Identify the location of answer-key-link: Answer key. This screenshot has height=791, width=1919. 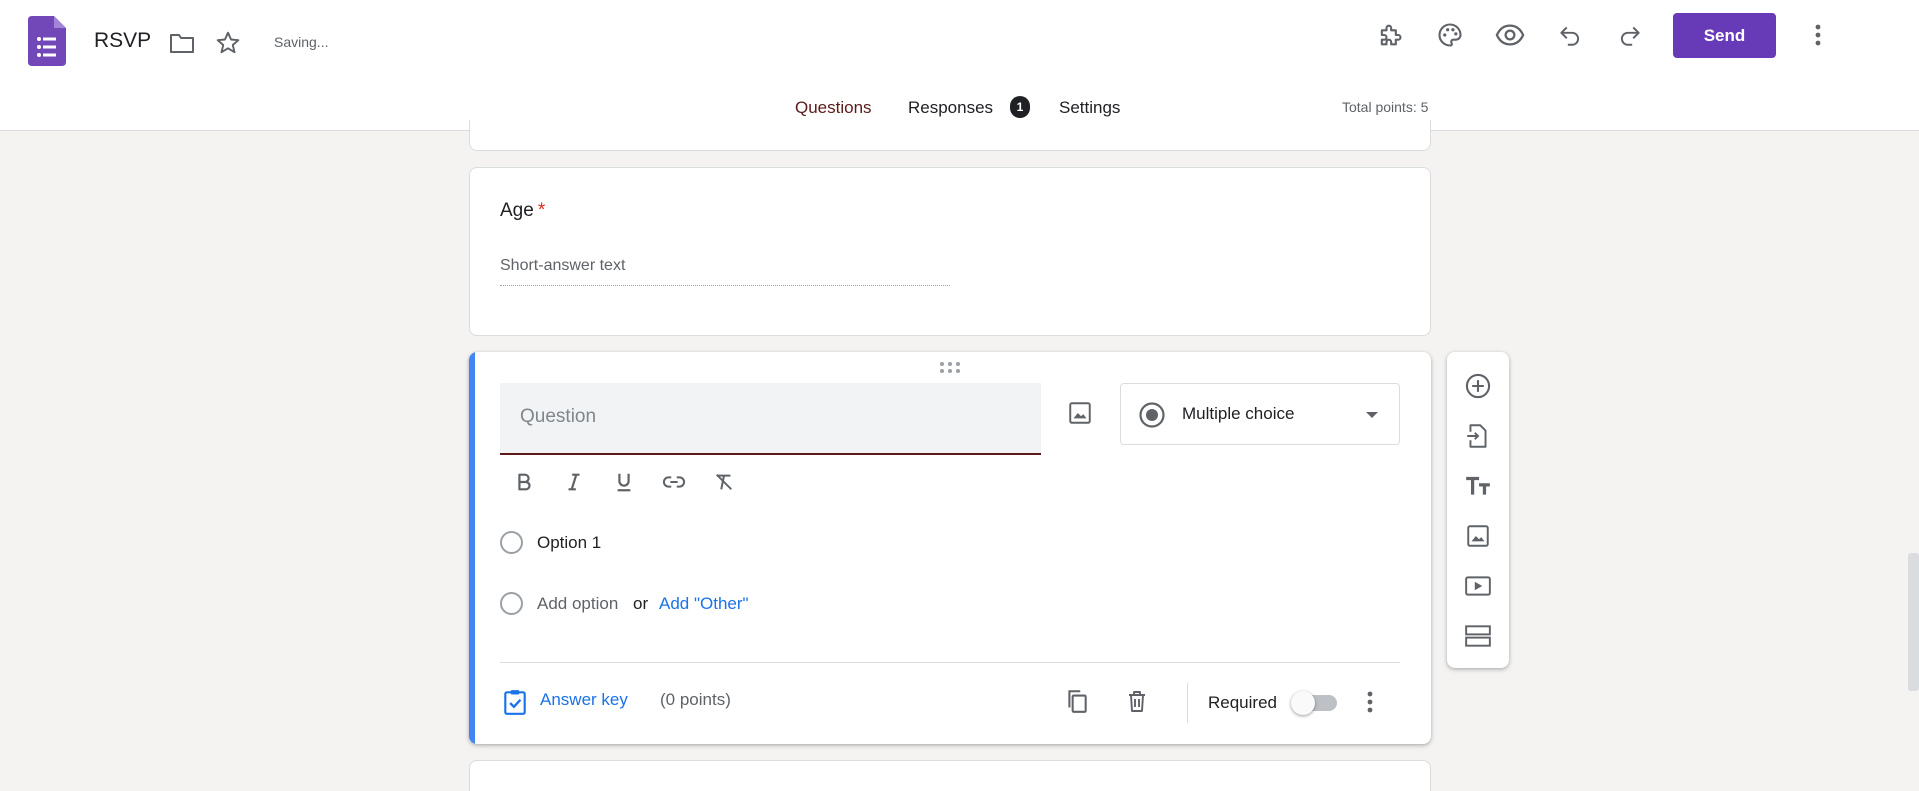
(584, 700).